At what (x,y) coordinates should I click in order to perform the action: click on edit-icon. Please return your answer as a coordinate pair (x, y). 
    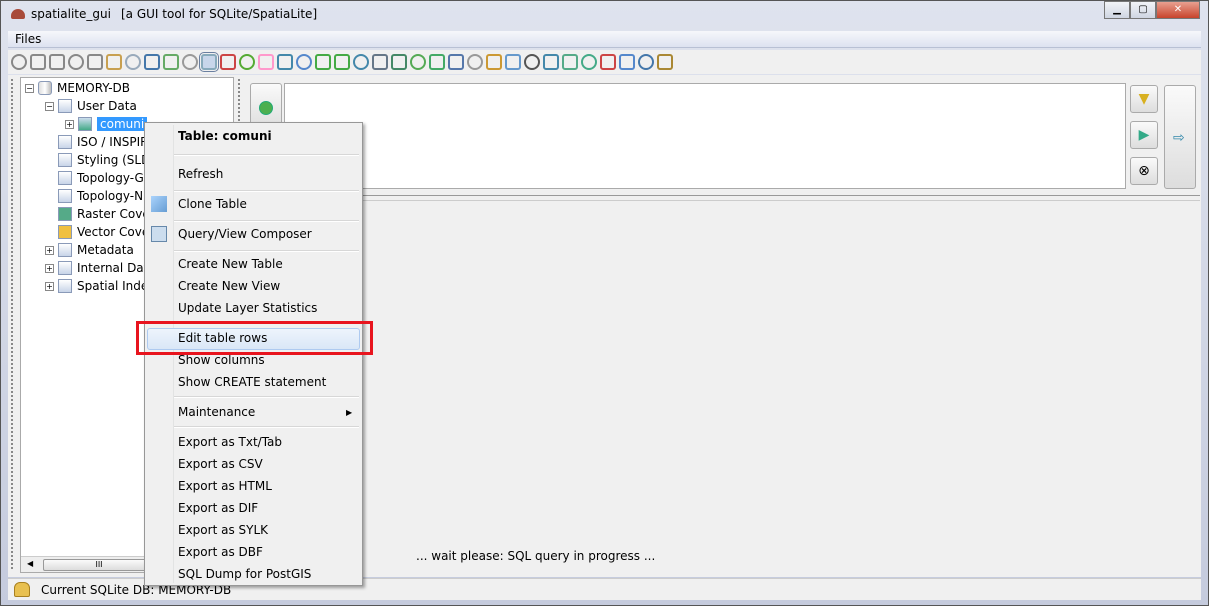
    Looking at the image, I should click on (304, 62).